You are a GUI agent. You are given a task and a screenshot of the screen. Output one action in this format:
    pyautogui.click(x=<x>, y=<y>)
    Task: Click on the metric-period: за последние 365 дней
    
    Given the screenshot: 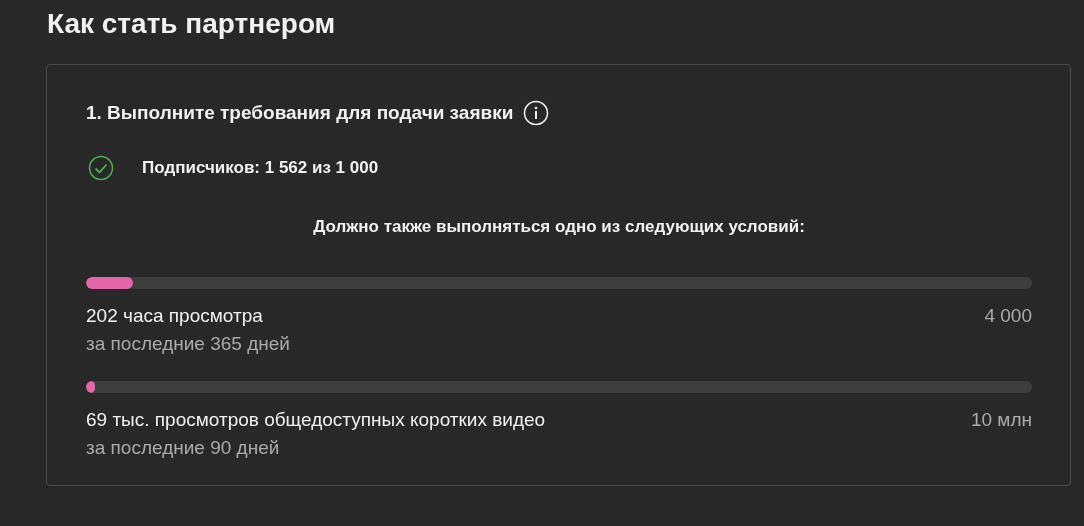 What is the action you would take?
    pyautogui.click(x=188, y=344)
    